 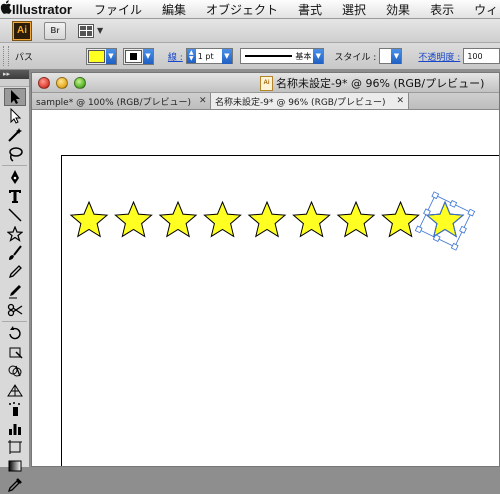 What do you see at coordinates (380, 83) in the screenshot?
I see `document-title-text: 名称未設定-9* @ 96% (RGB/プレビュー)` at bounding box center [380, 83].